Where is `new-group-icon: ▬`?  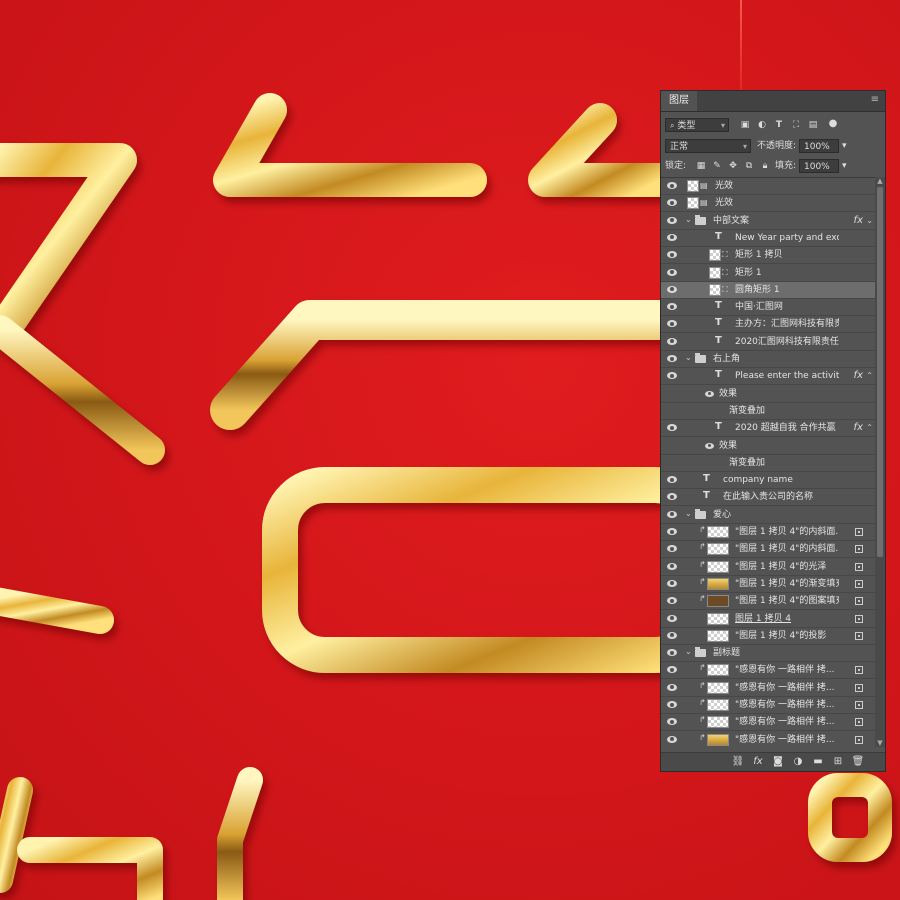
new-group-icon: ▬ is located at coordinates (818, 762).